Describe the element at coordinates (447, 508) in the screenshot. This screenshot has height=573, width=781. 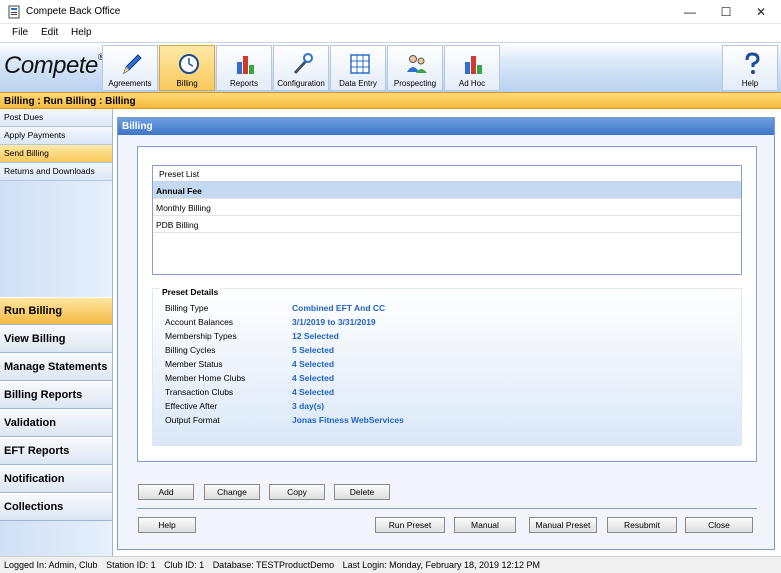
I see `button-separator` at that location.